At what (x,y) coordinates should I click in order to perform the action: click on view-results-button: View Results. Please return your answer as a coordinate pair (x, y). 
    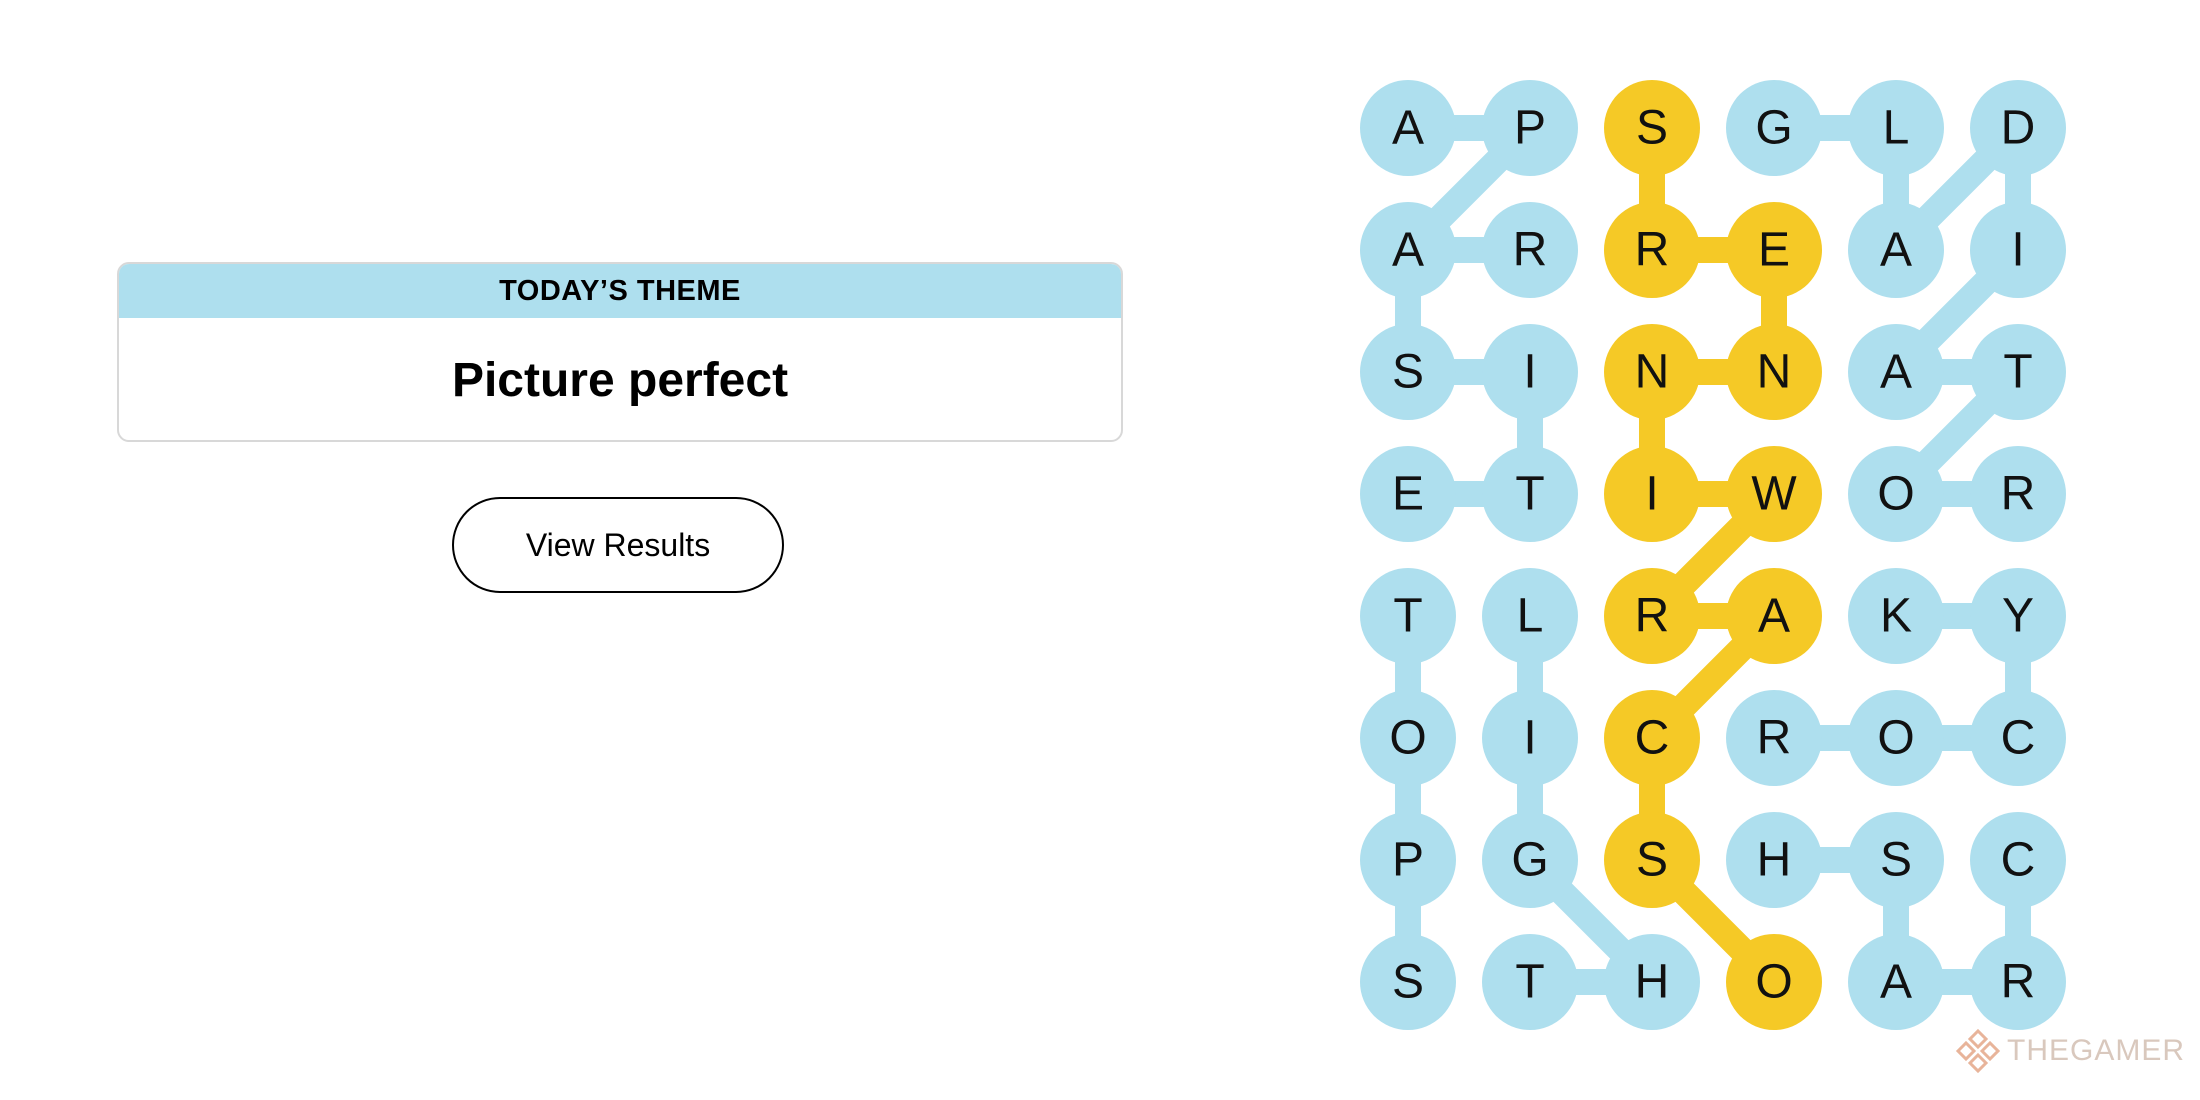
    Looking at the image, I should click on (618, 545).